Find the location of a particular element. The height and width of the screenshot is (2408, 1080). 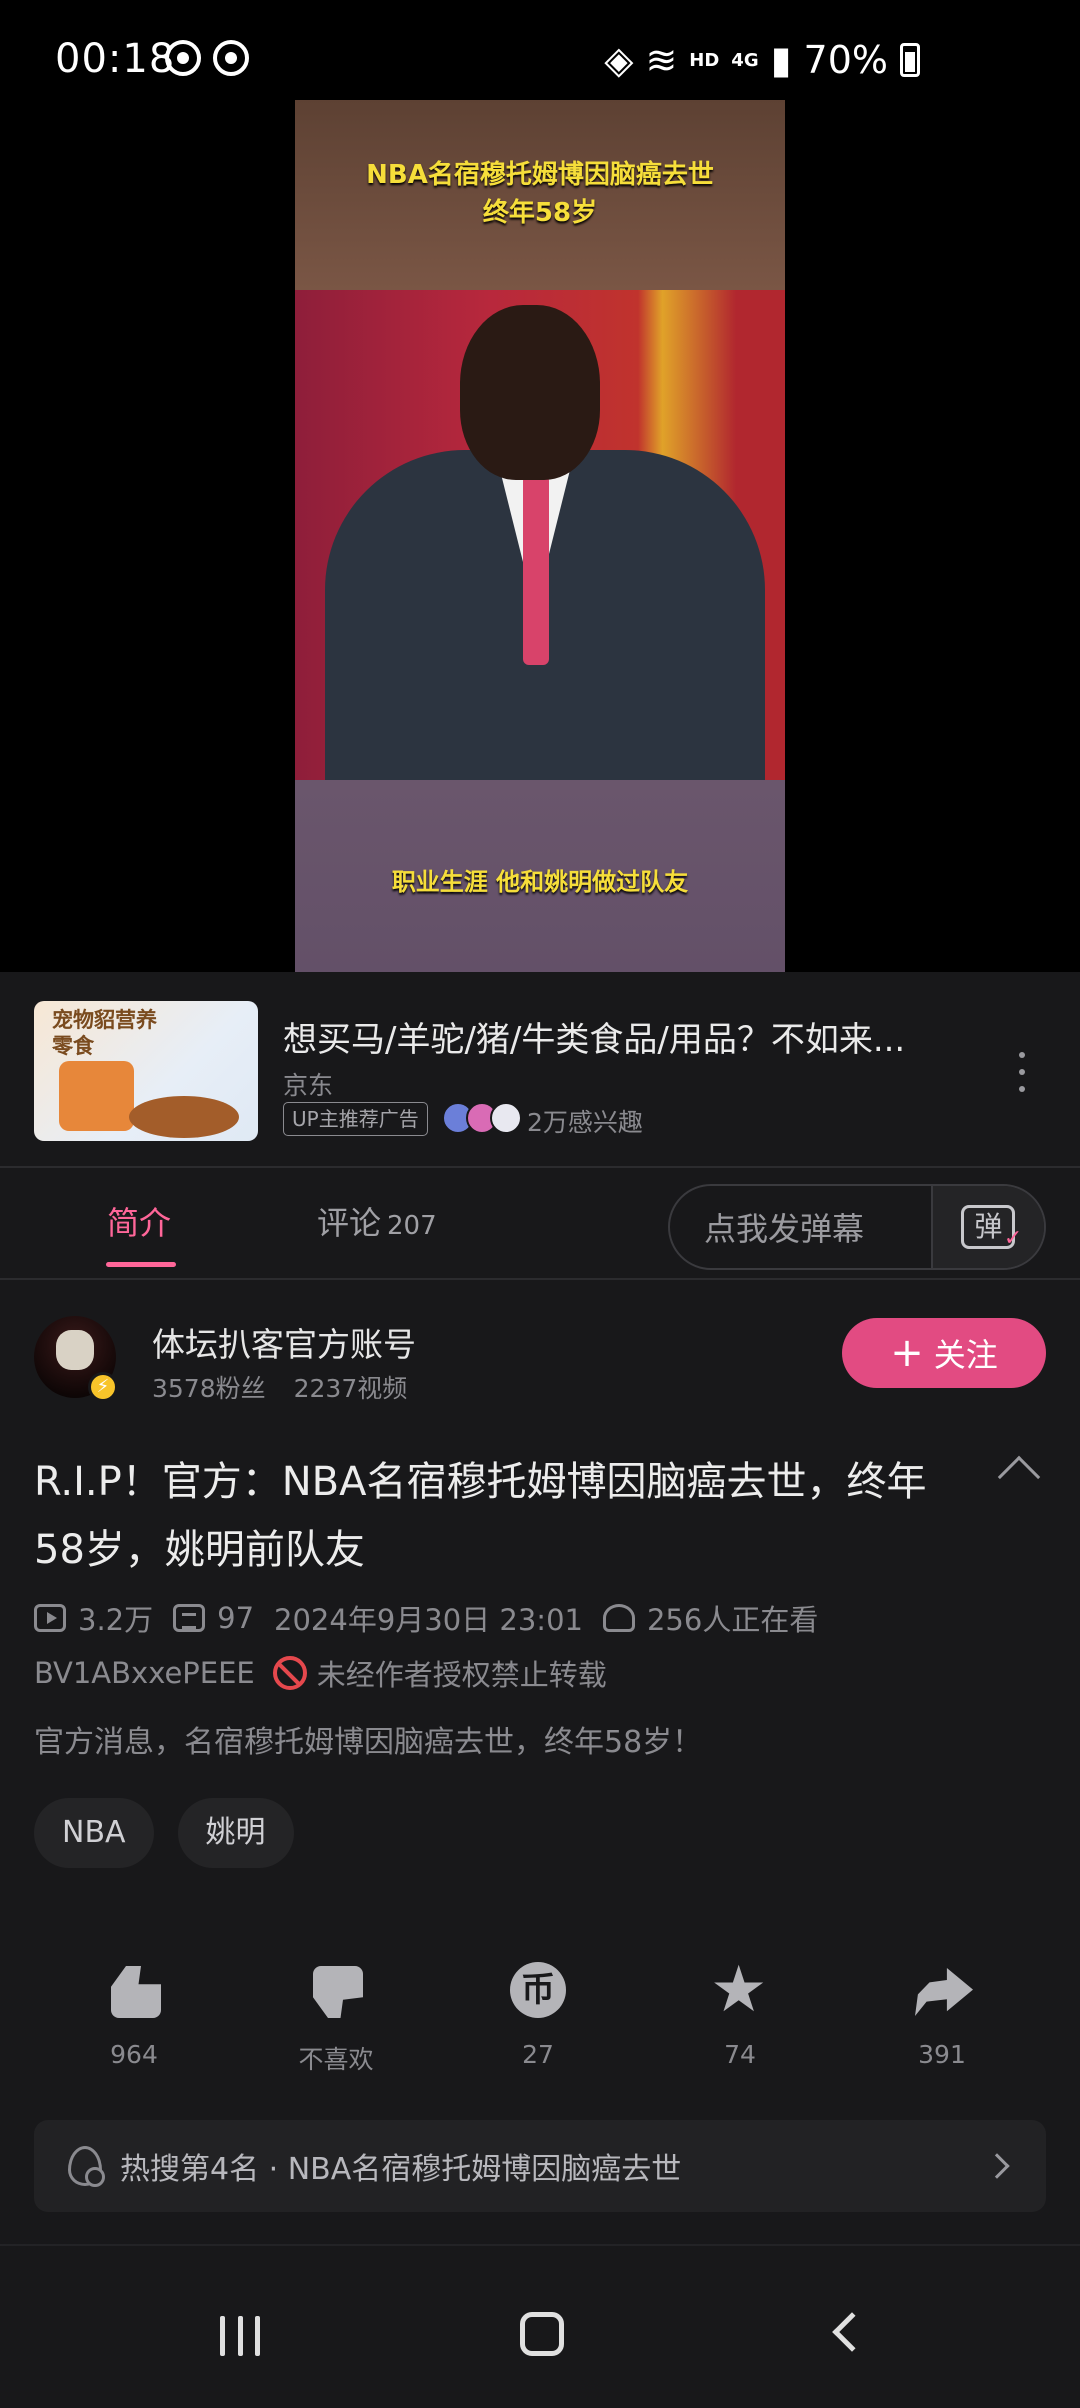

video-title: R.I.P！官方：NBA名宿穆托姆博因脑癌去世，终年58岁，姚明前队友 is located at coordinates (480, 1516).